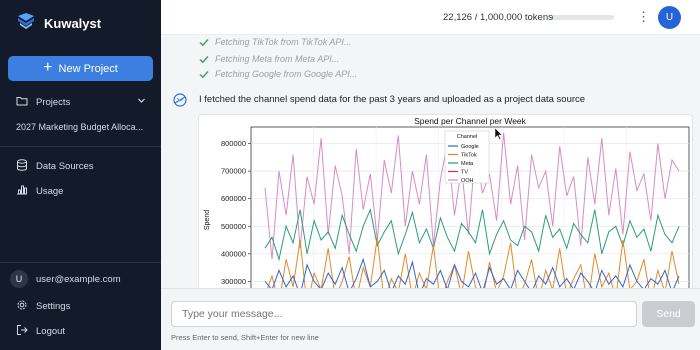 This screenshot has width=700, height=350. Describe the element at coordinates (469, 156) in the screenshot. I see `legend-label: TikTok` at that location.